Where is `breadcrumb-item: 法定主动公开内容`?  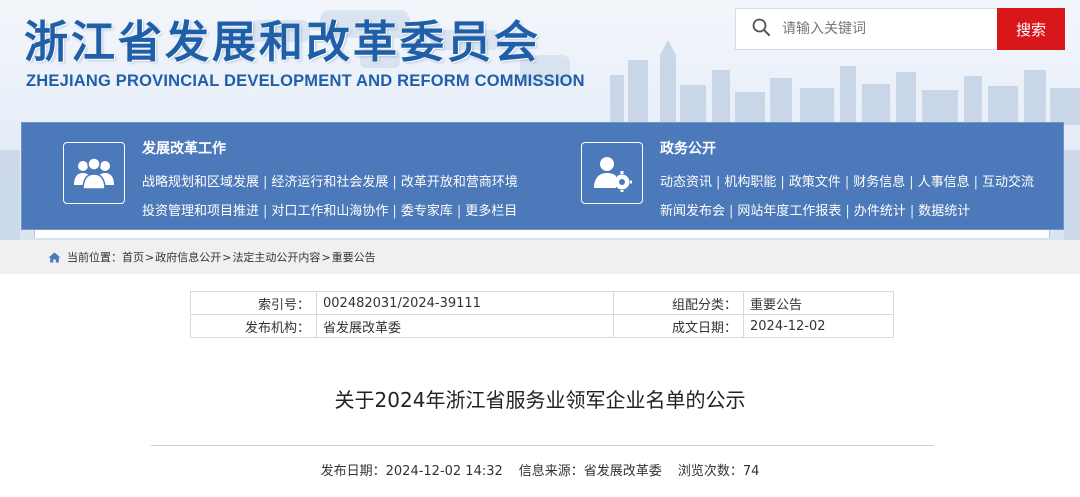 breadcrumb-item: 法定主动公开内容 is located at coordinates (276, 257).